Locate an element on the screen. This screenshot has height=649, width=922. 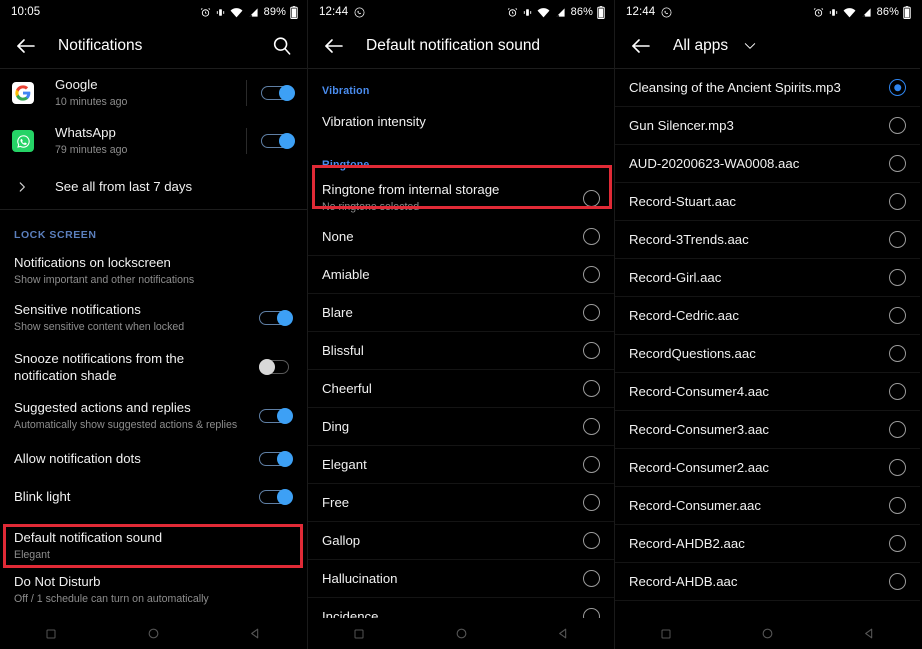
file-row: Record-3Trends.aac is located at coordinates (767, 240).